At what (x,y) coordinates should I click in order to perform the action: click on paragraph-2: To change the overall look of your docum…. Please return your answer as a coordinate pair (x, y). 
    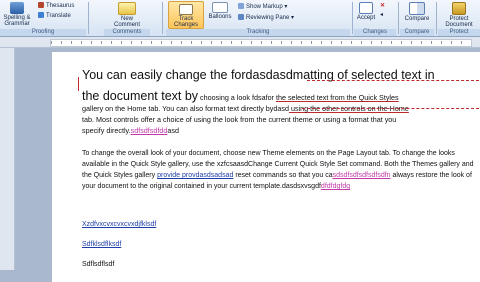
    Looking at the image, I should click on (279, 170).